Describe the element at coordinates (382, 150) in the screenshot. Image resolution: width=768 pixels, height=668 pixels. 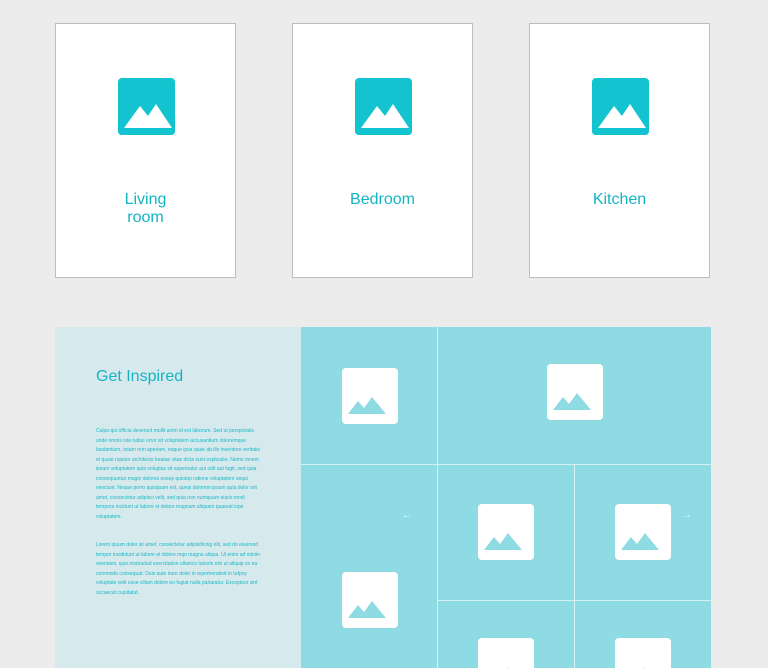
I see `category-card-bedroom: Bedroom` at that location.